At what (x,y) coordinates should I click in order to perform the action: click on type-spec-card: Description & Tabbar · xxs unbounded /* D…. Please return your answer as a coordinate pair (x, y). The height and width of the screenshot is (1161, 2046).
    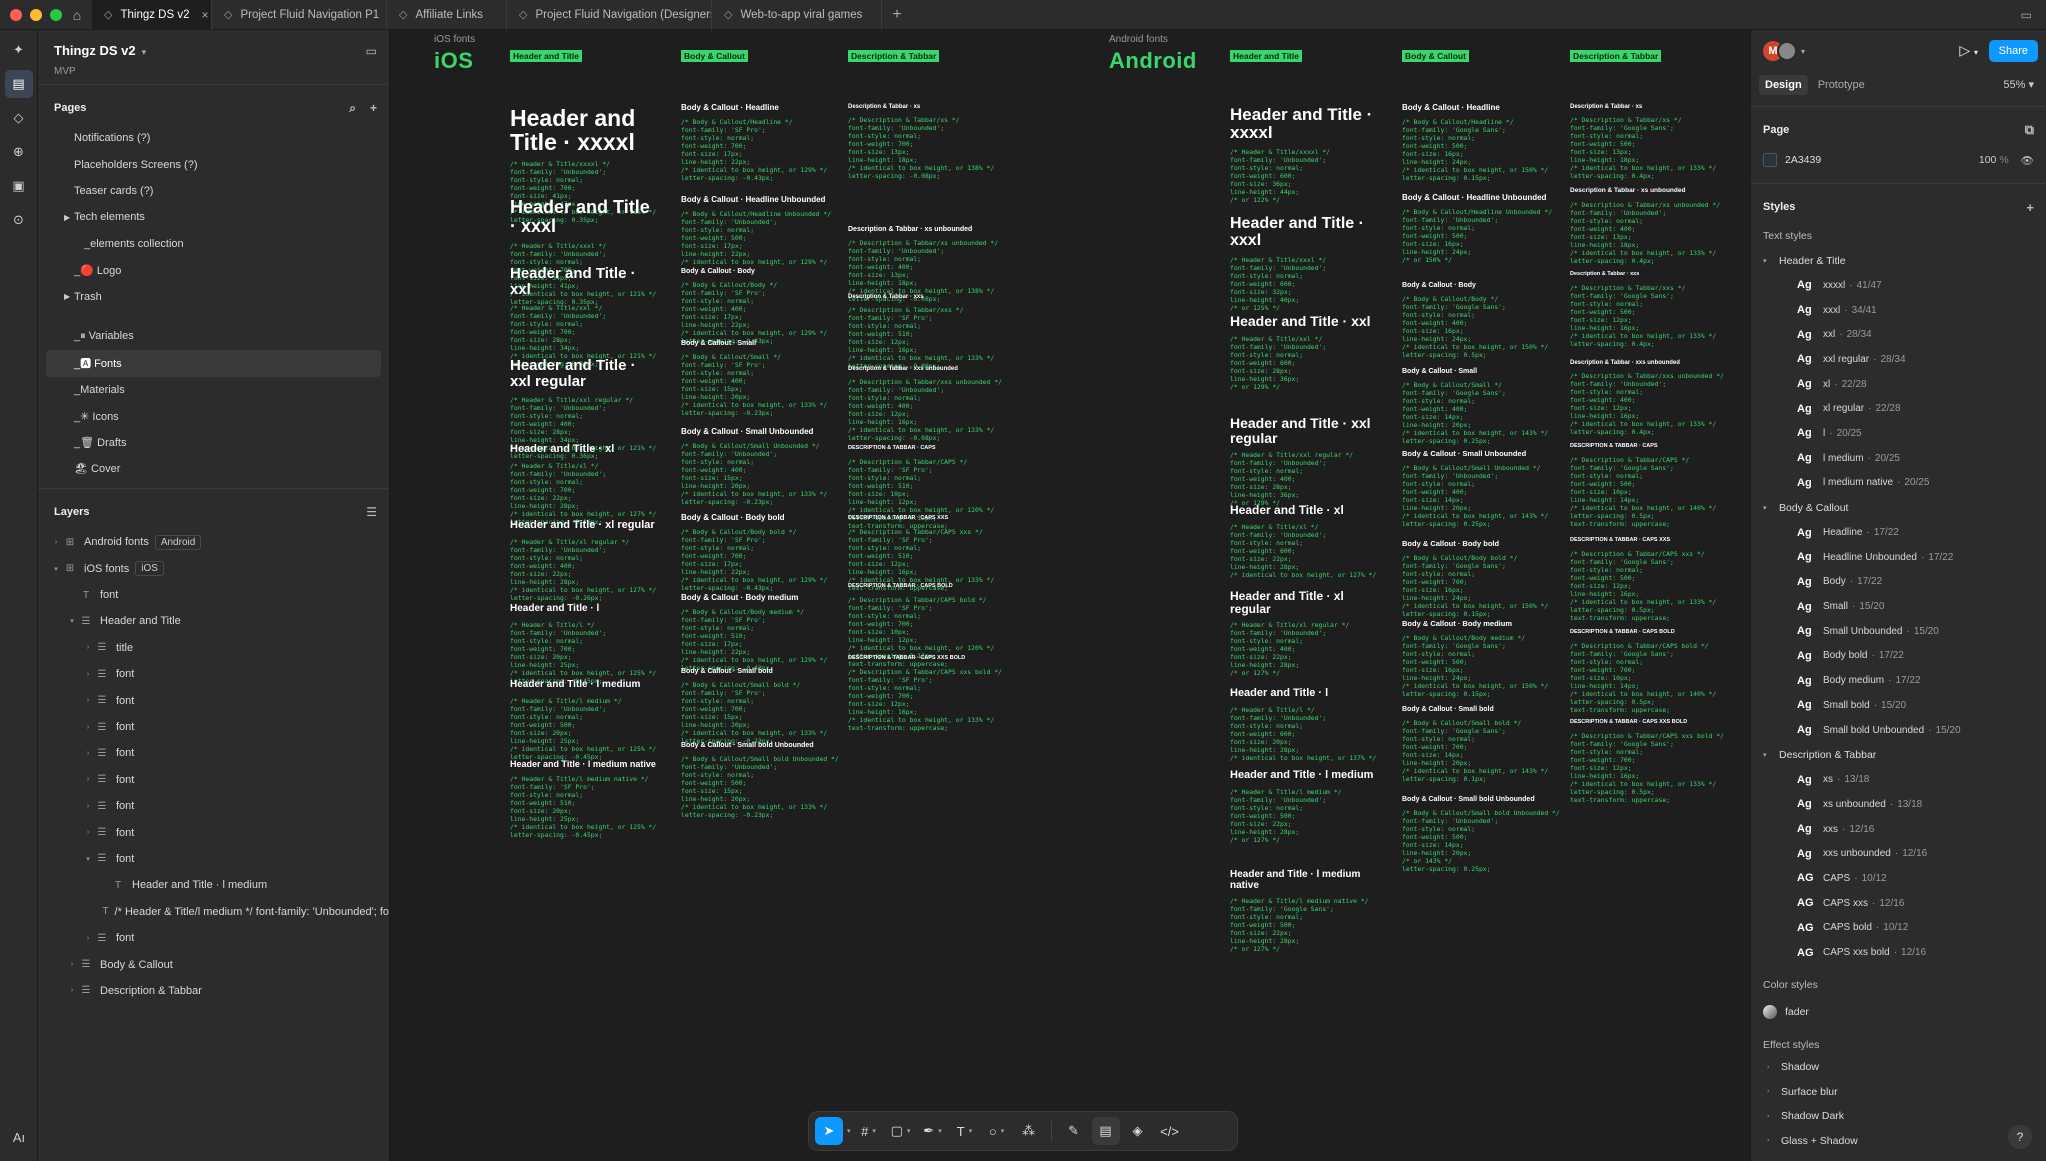
    Looking at the image, I should click on (1647, 398).